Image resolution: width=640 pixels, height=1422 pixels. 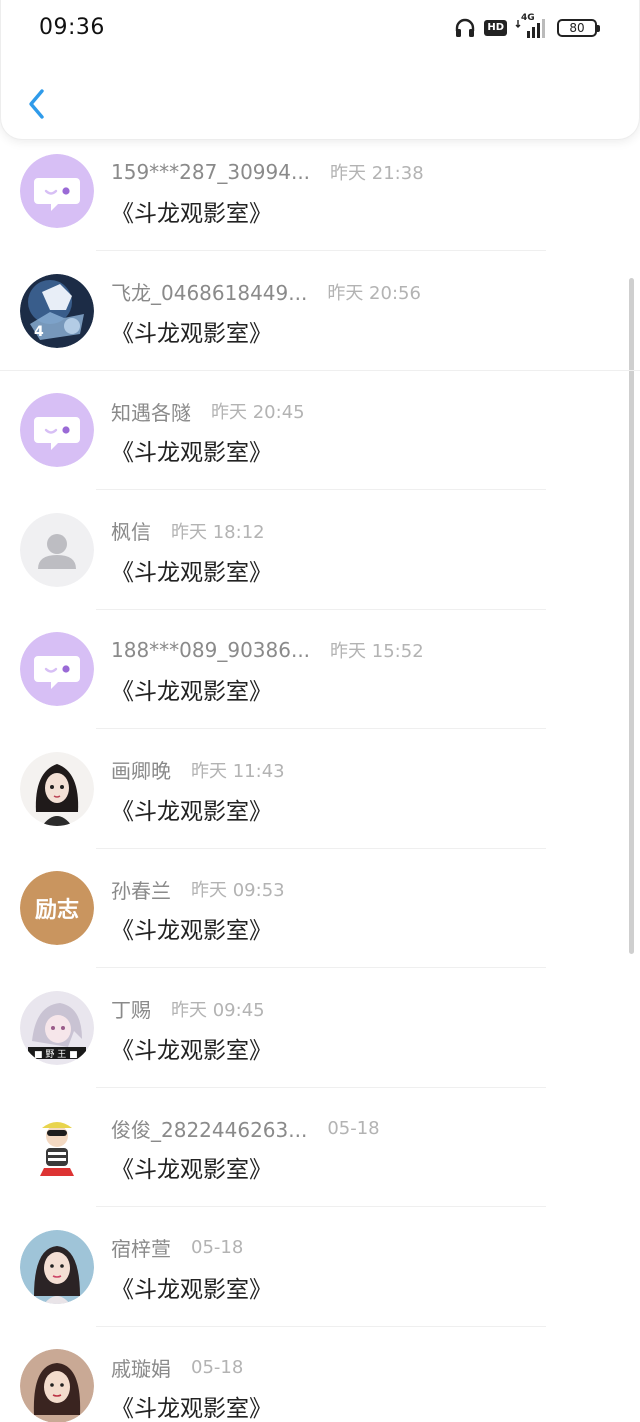 I want to click on conversation-row: 俊俊_2822446263... 05-18 《斗龙观影室》, so click(x=320, y=1156).